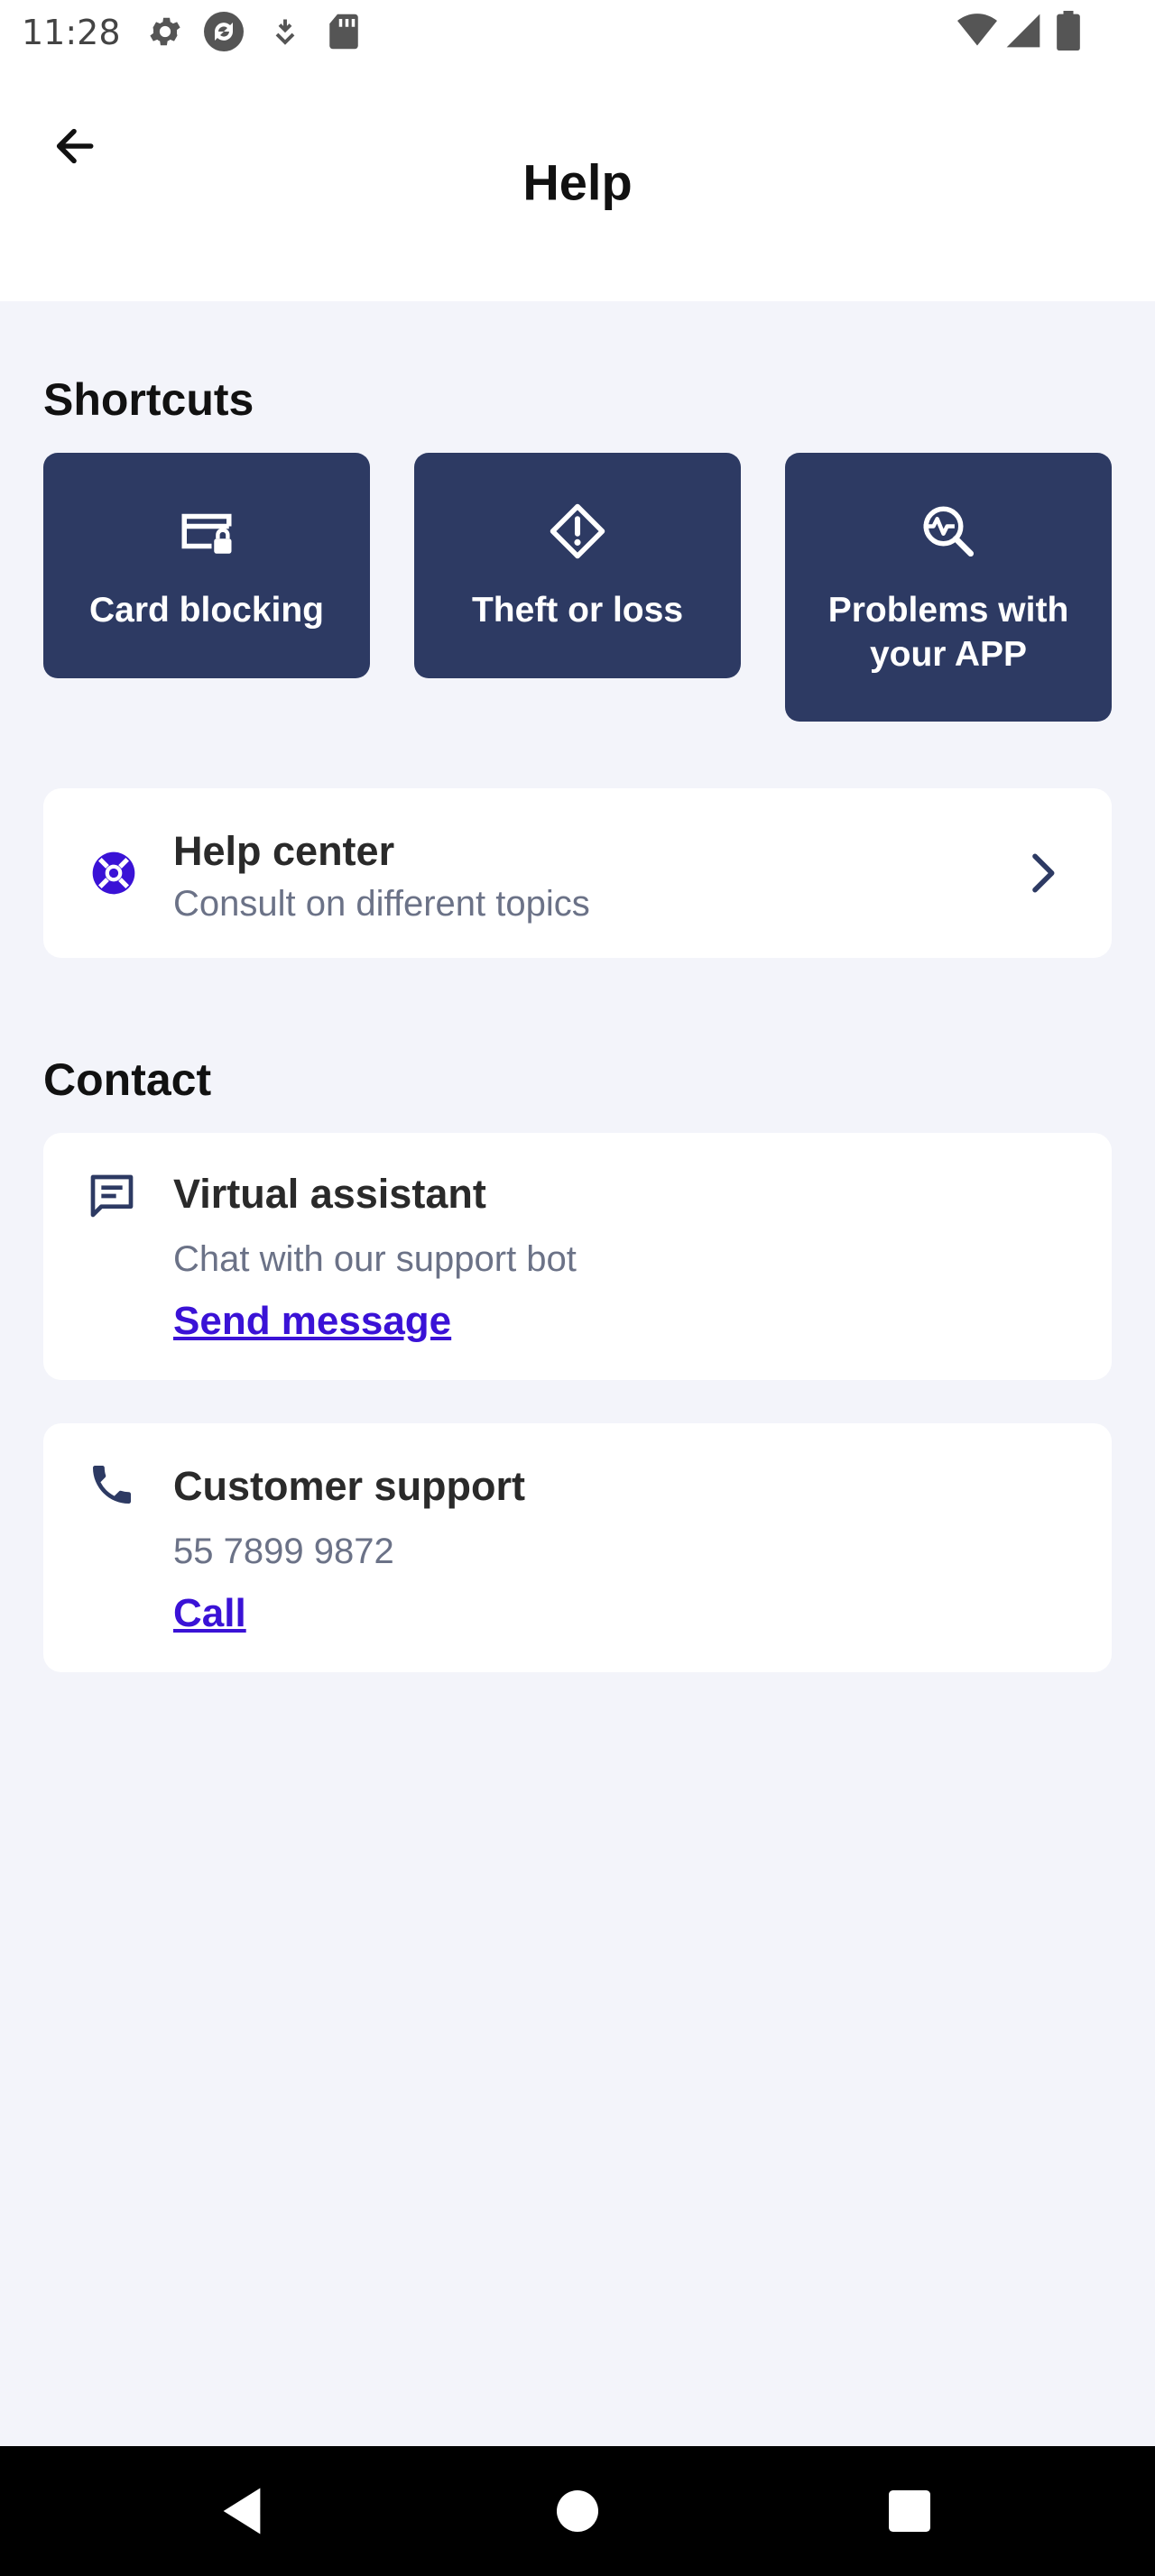  I want to click on sd-card-icon, so click(343, 32).